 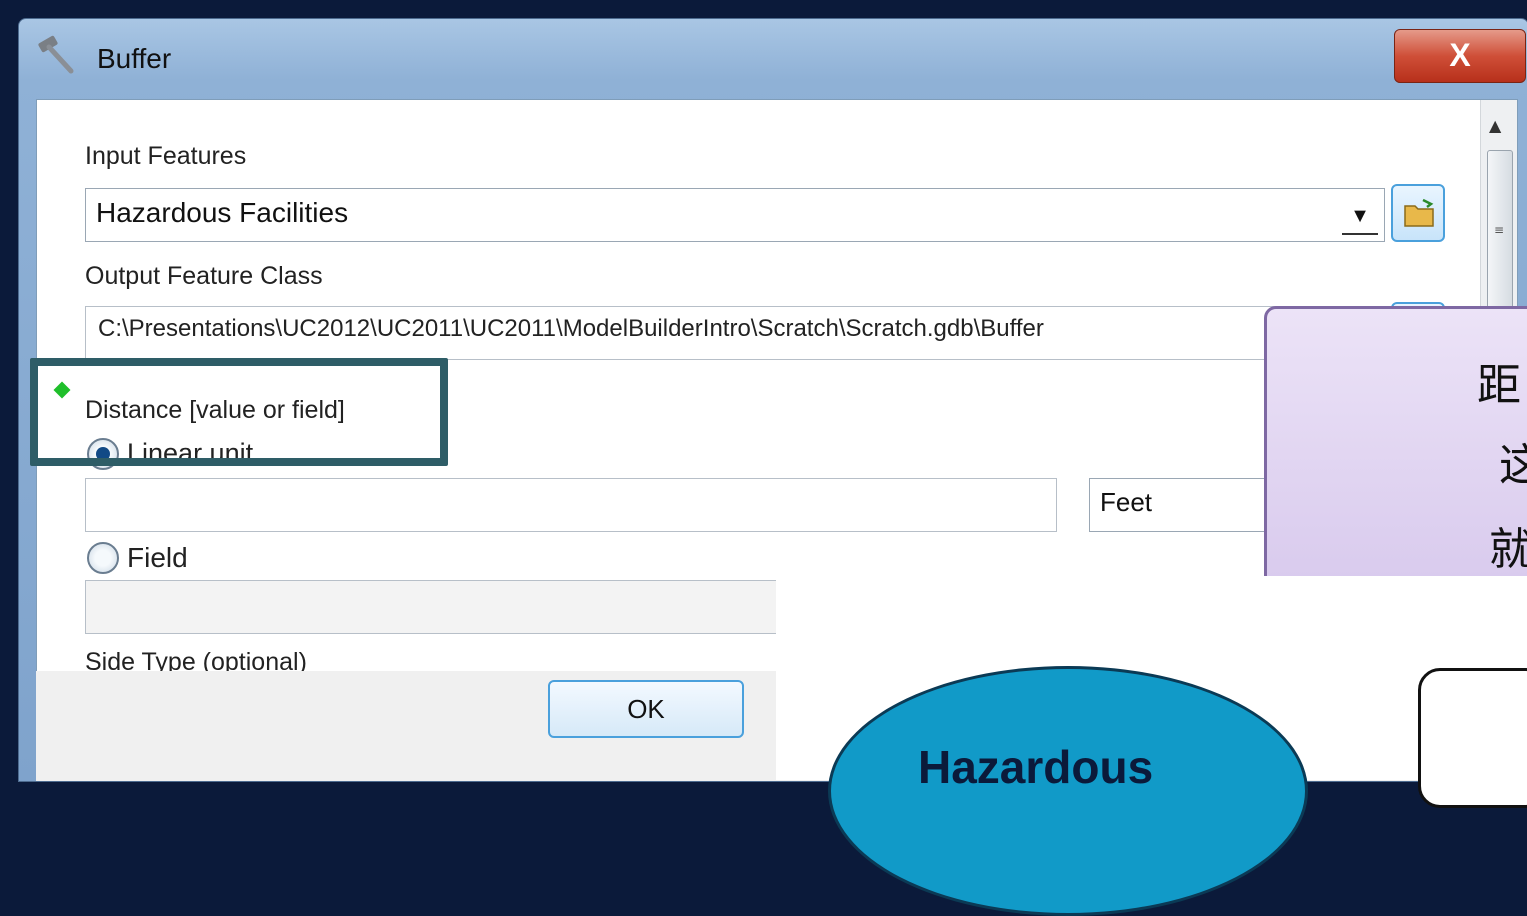 What do you see at coordinates (56, 54) in the screenshot?
I see `hammer-icon` at bounding box center [56, 54].